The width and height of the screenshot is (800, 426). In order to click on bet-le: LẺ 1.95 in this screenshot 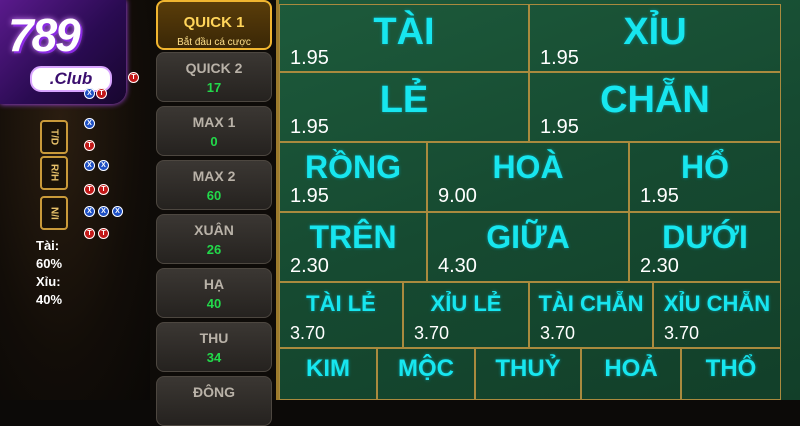, I will do `click(404, 107)`.